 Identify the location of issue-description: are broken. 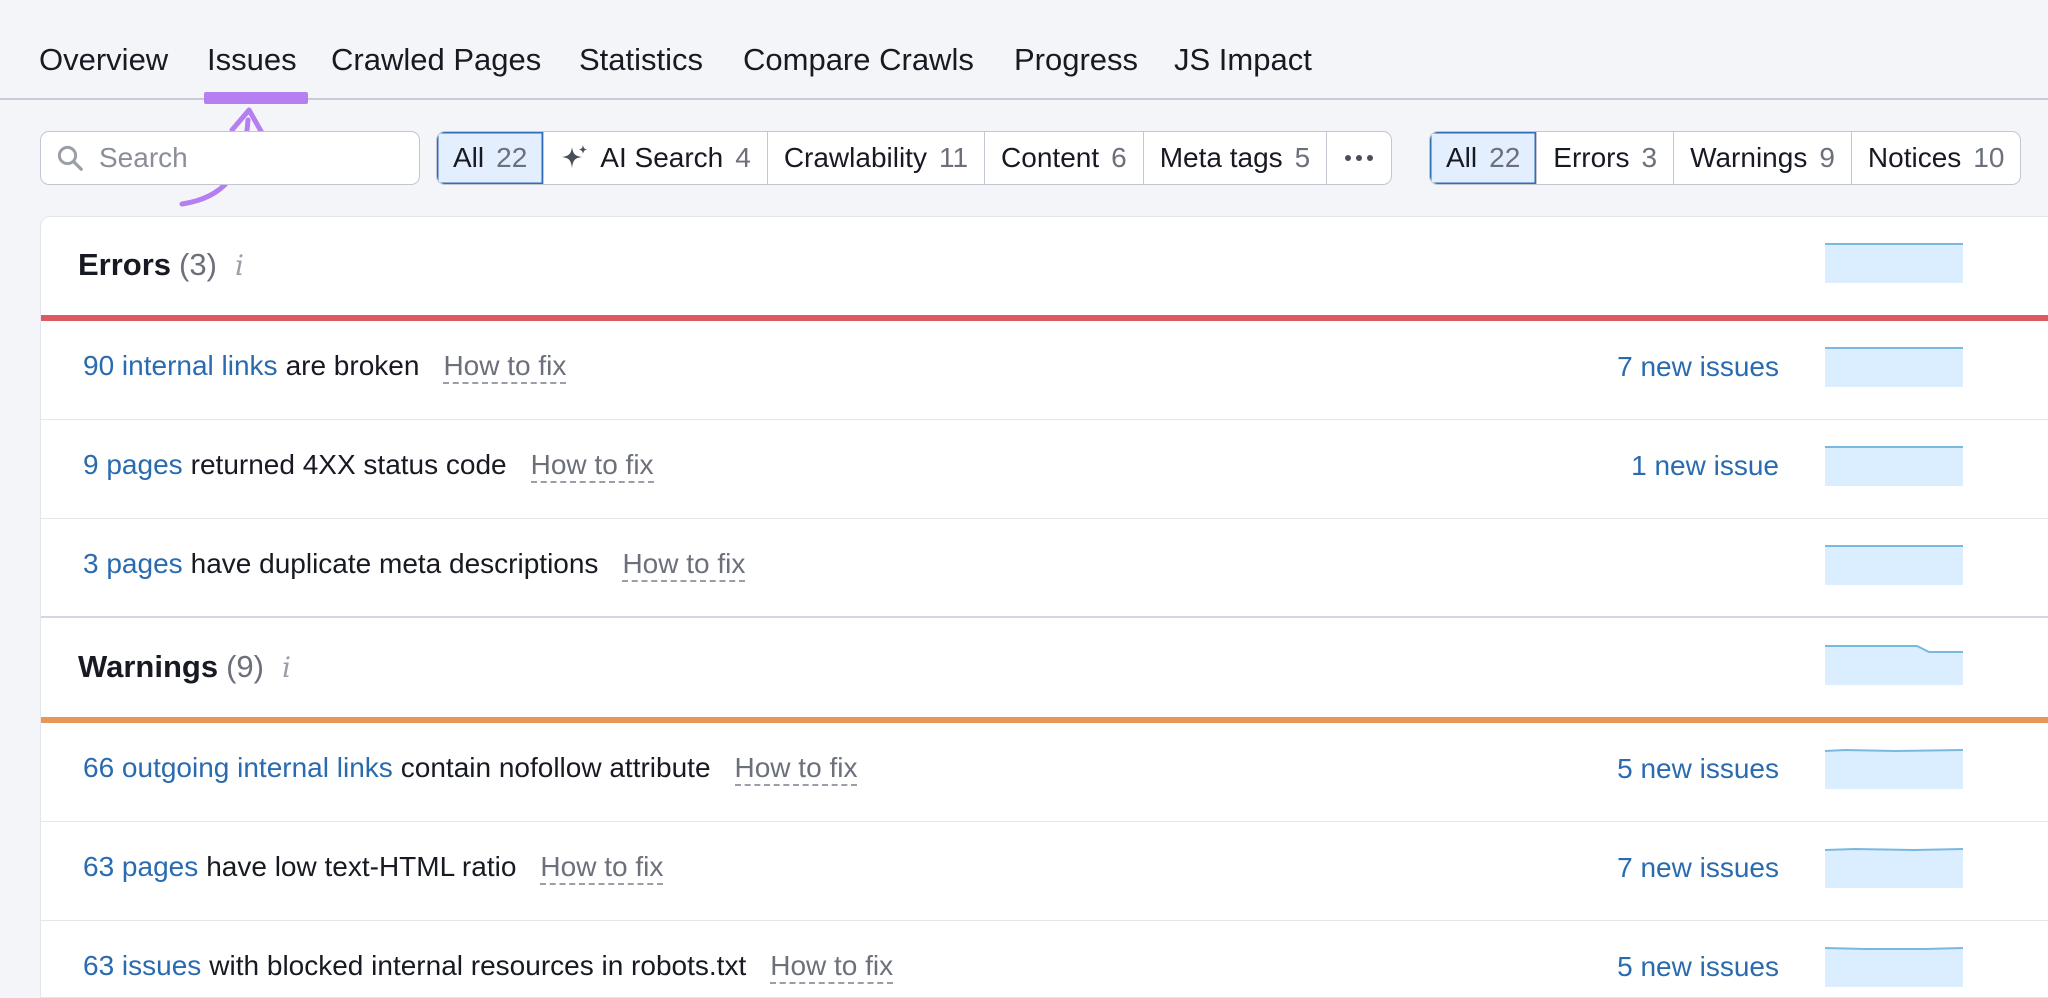
(352, 365).